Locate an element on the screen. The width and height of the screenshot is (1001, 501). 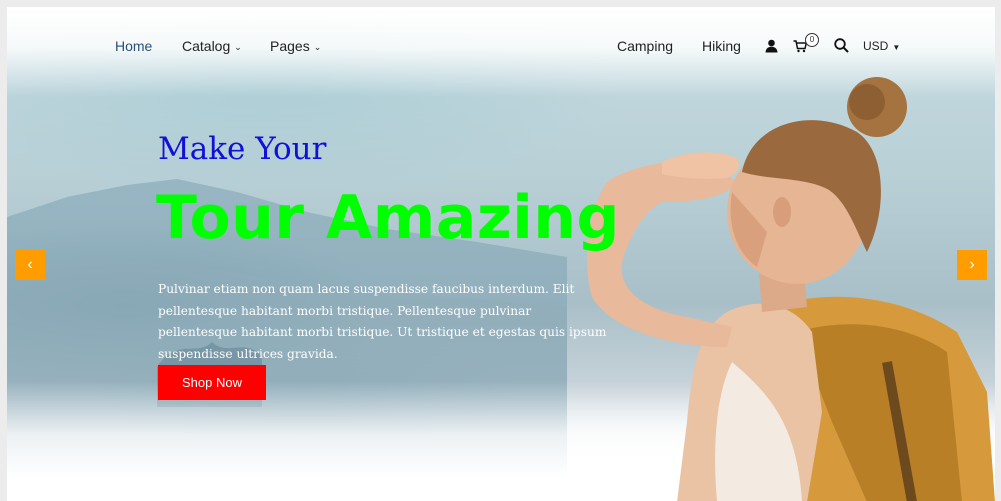
hero-headline-line1: Make Your is located at coordinates (242, 149).